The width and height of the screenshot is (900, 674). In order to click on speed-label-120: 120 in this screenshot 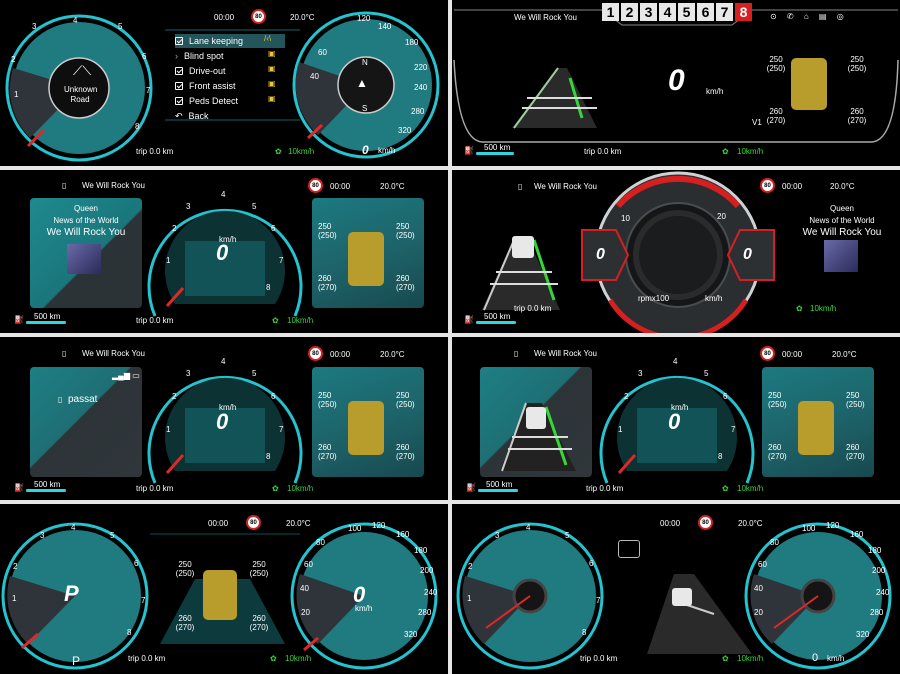, I will do `click(364, 18)`.